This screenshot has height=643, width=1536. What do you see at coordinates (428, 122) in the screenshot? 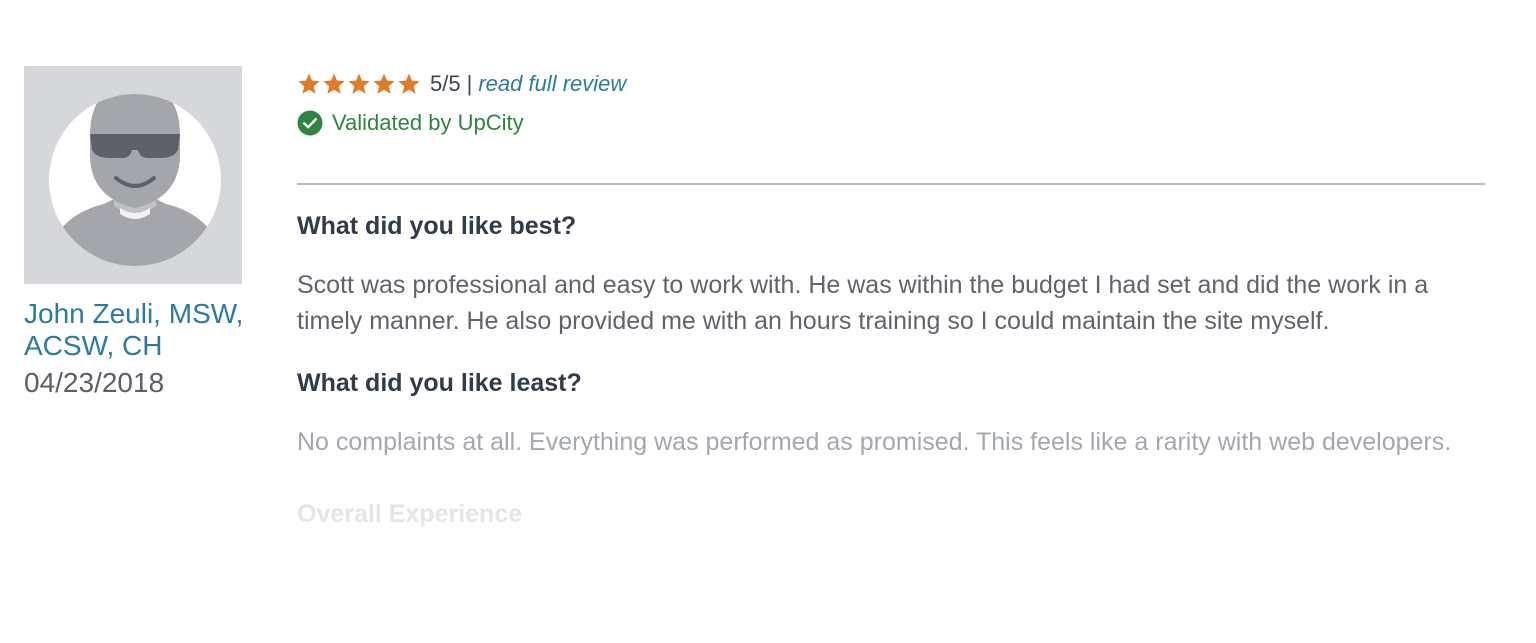
I see `validated-text: Validated by UpCity` at bounding box center [428, 122].